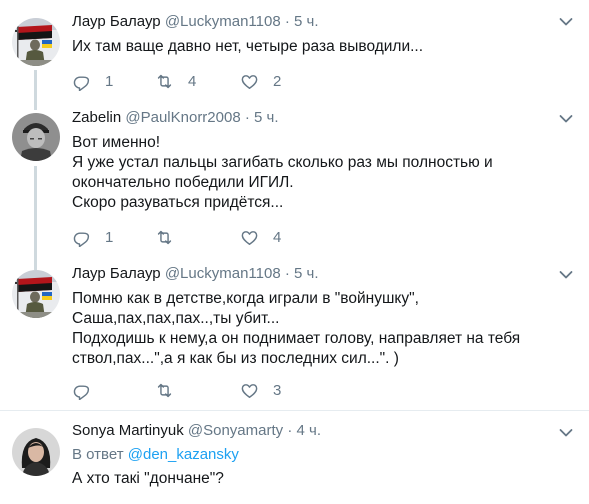 This screenshot has height=504, width=589. Describe the element at coordinates (260, 81) in the screenshot. I see `like-button: 2` at that location.